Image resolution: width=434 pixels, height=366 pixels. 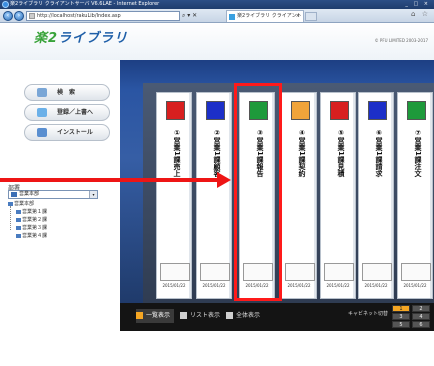 I want to click on dept-select-value: 営業本部, so click(x=29, y=194).